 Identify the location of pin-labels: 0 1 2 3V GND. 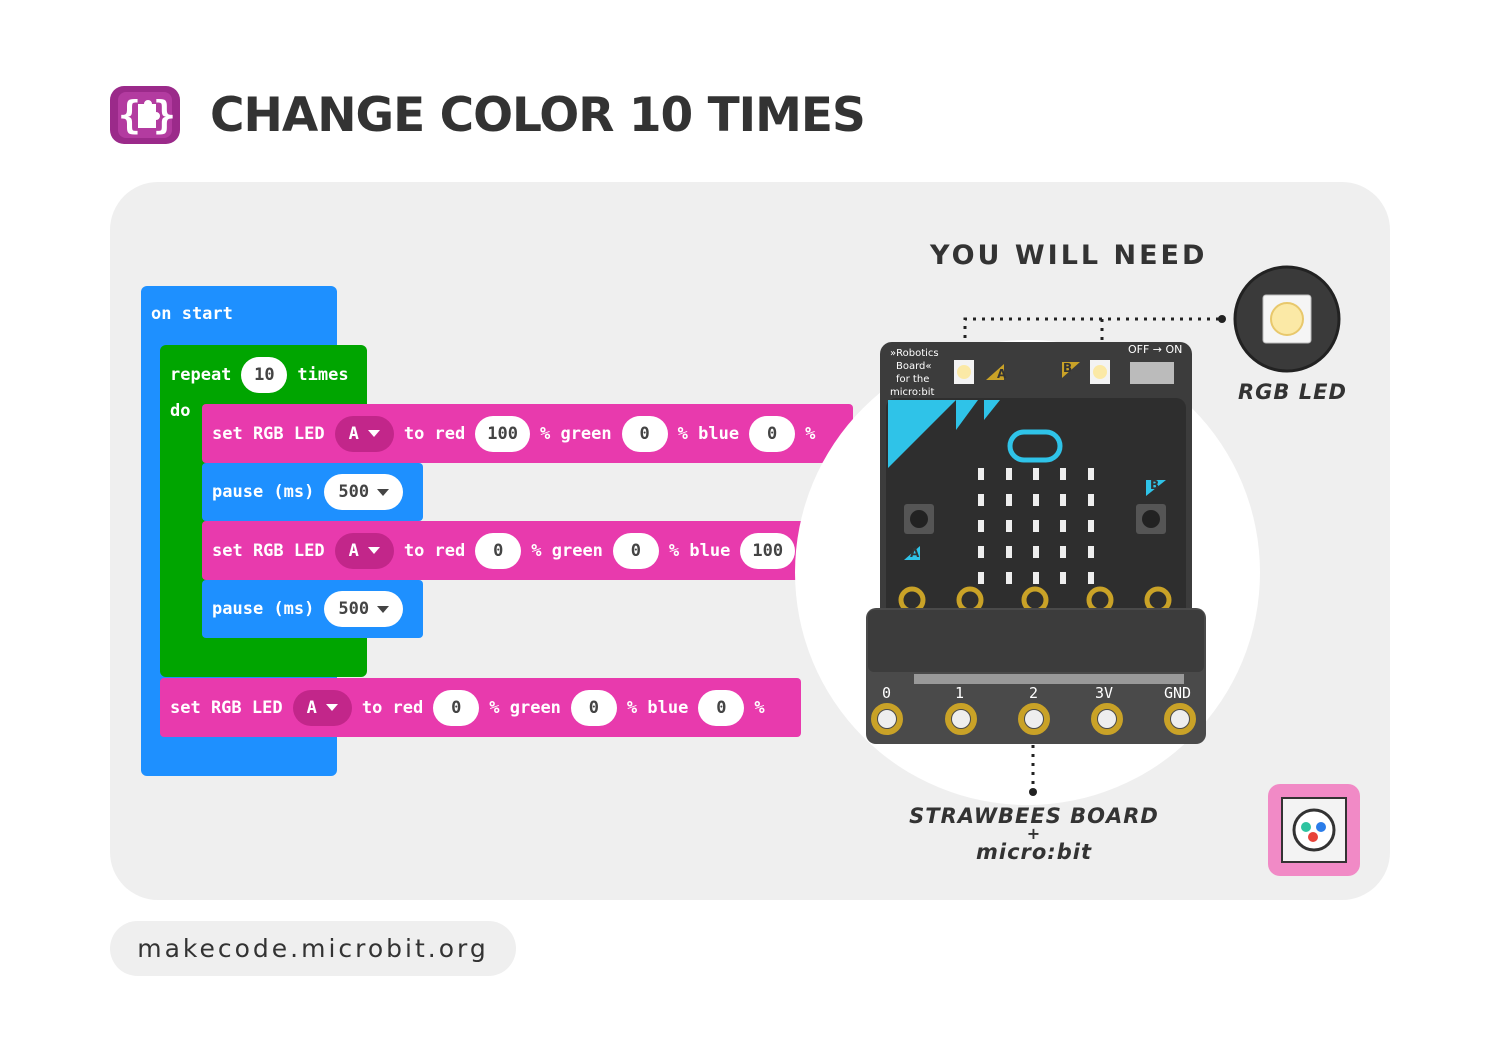
(1040, 694).